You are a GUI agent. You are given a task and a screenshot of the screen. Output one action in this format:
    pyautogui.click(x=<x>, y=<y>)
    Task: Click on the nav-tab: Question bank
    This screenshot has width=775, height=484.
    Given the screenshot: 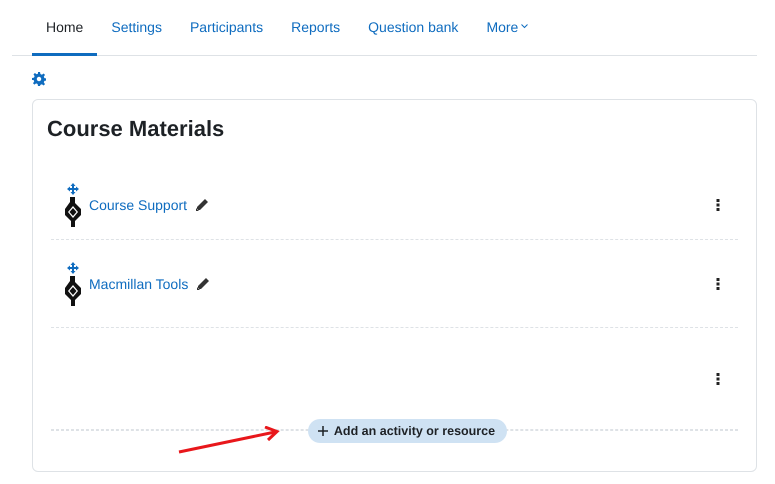 What is the action you would take?
    pyautogui.click(x=413, y=28)
    